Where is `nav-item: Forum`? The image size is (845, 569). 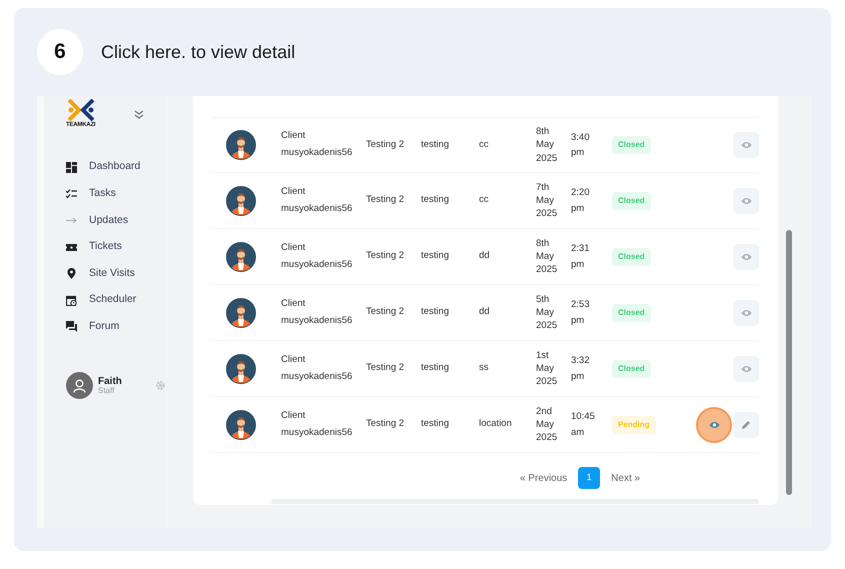
nav-item: Forum is located at coordinates (116, 327).